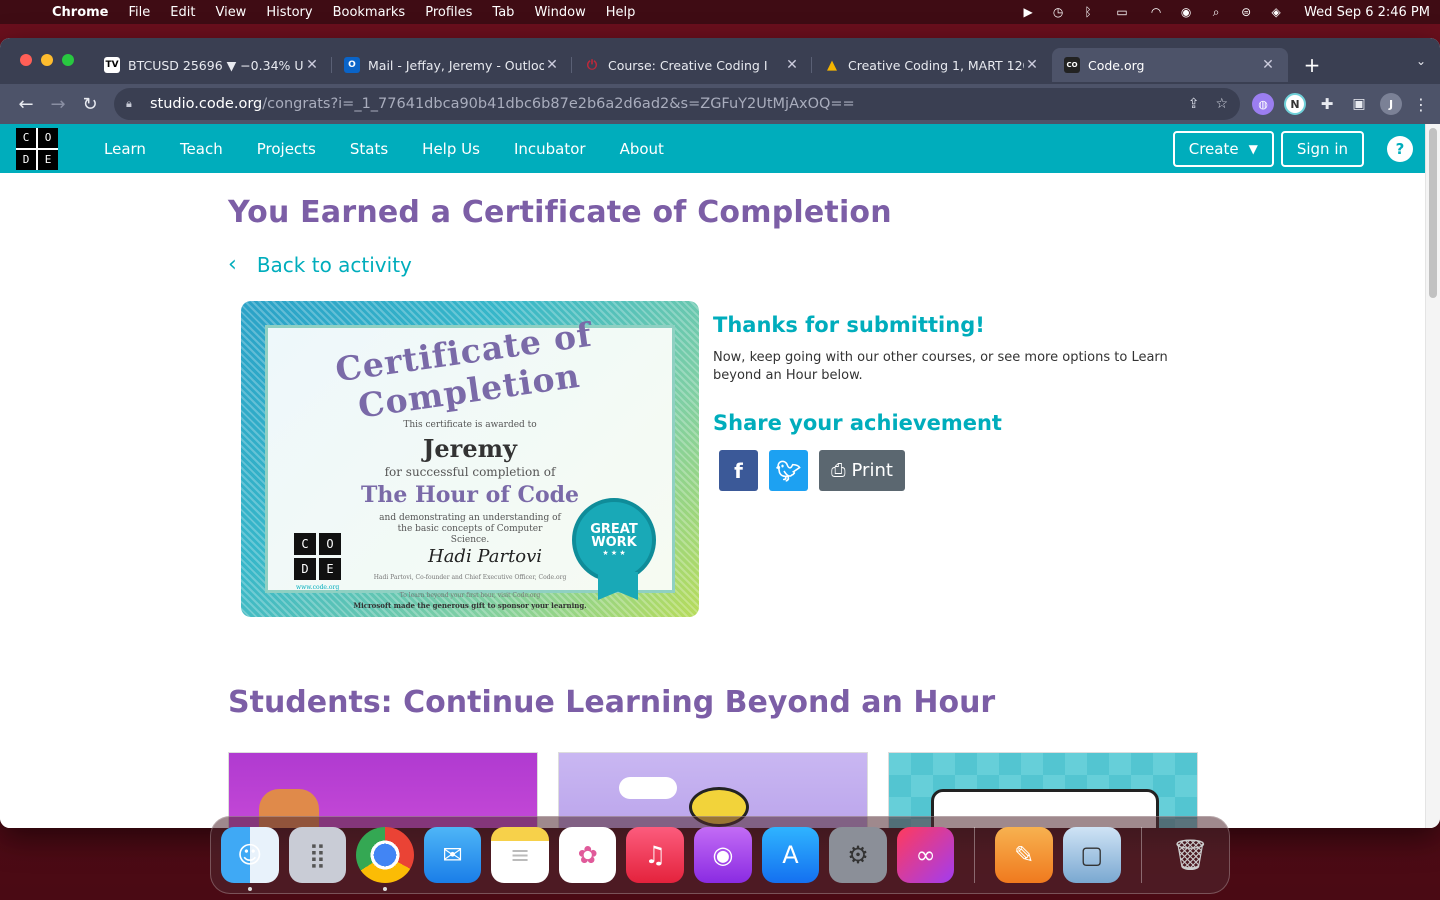  Describe the element at coordinates (1295, 104) in the screenshot. I see `notion-extension-icon: N` at that location.